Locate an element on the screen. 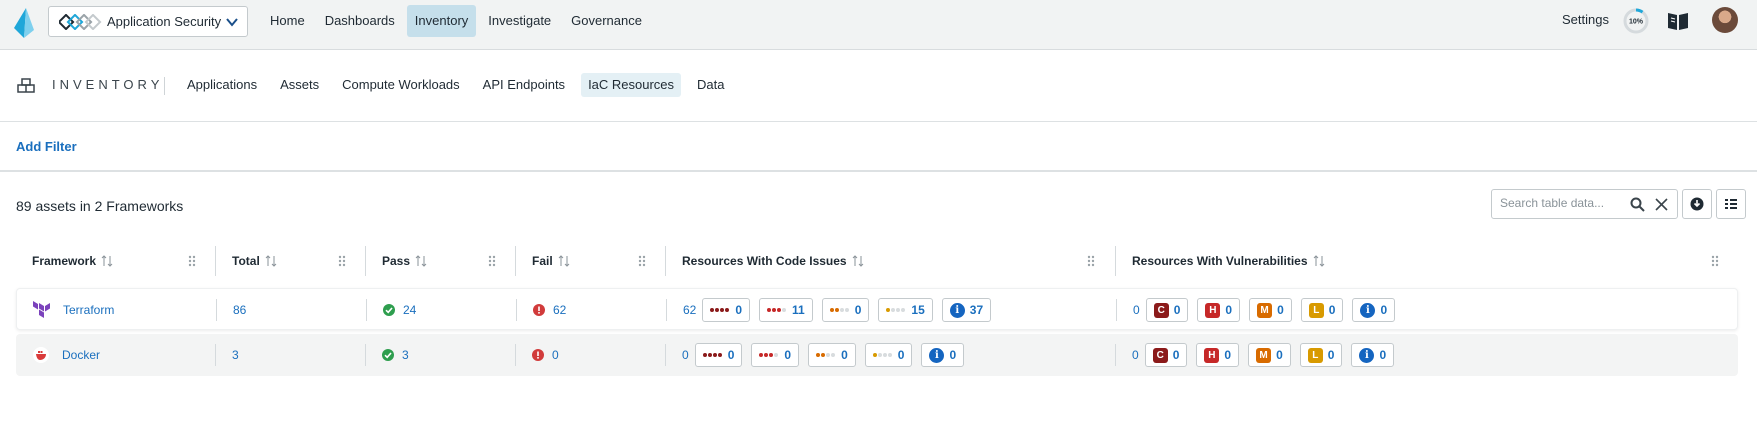 The height and width of the screenshot is (446, 1757). low-badge-icon: L is located at coordinates (1316, 310).